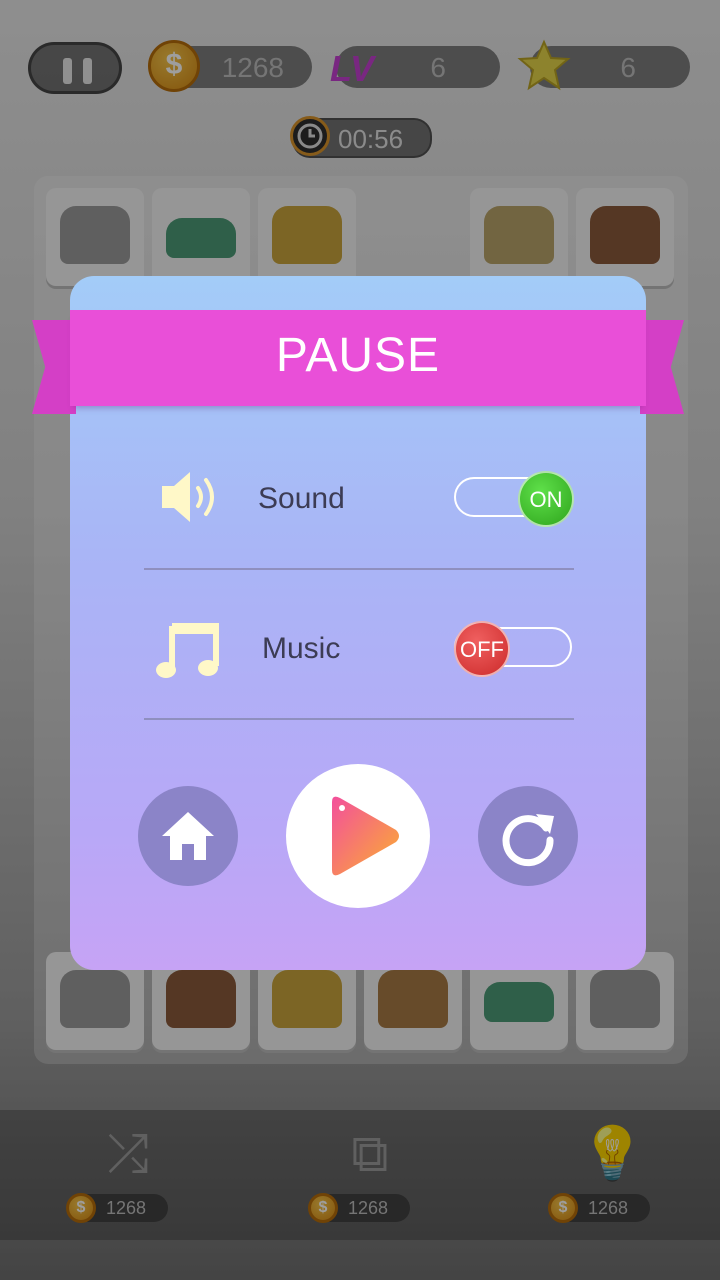  I want to click on sound-label: Sound, so click(301, 498).